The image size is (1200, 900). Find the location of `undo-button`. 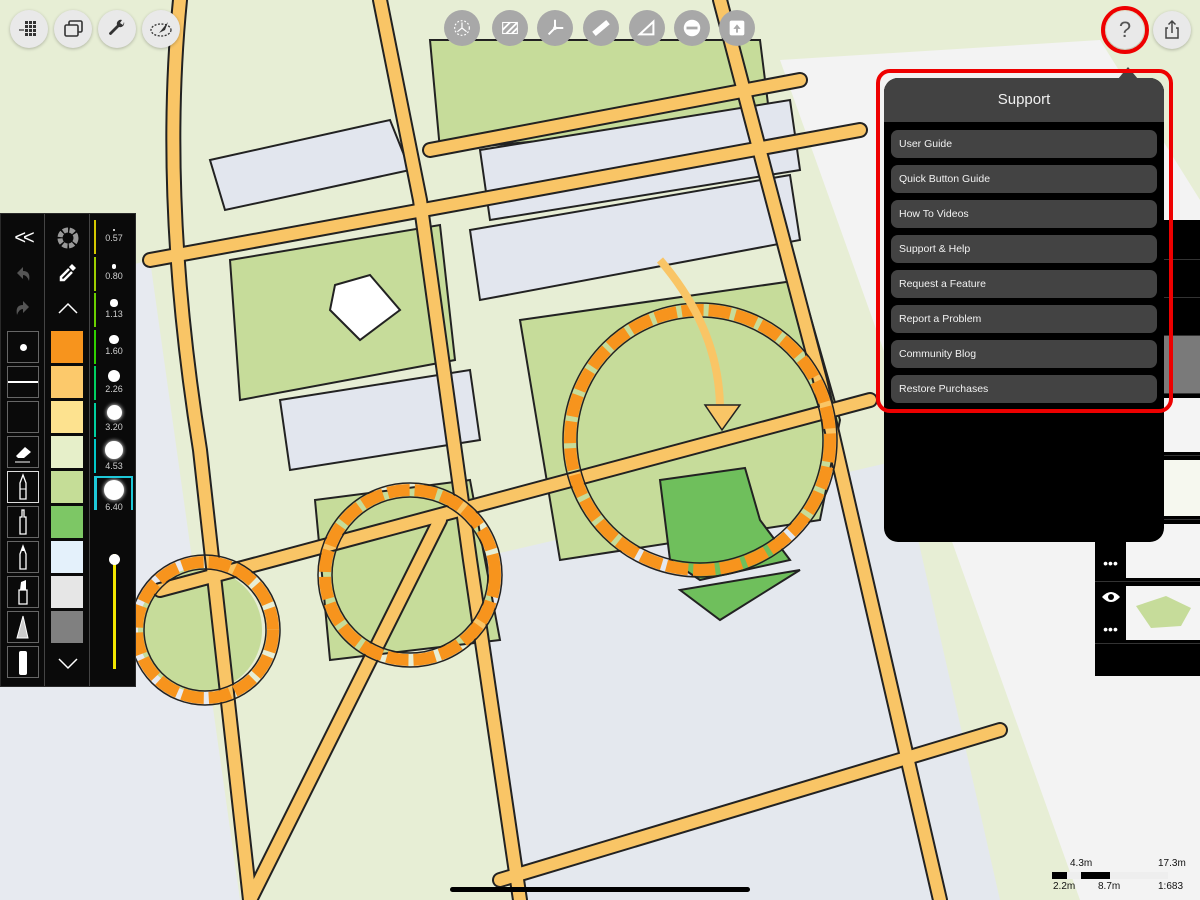

undo-button is located at coordinates (23, 274).